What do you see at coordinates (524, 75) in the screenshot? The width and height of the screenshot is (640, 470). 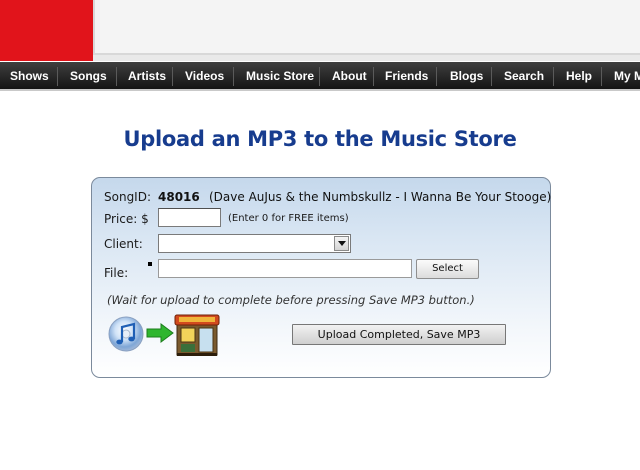 I see `nav-item-search: Search` at bounding box center [524, 75].